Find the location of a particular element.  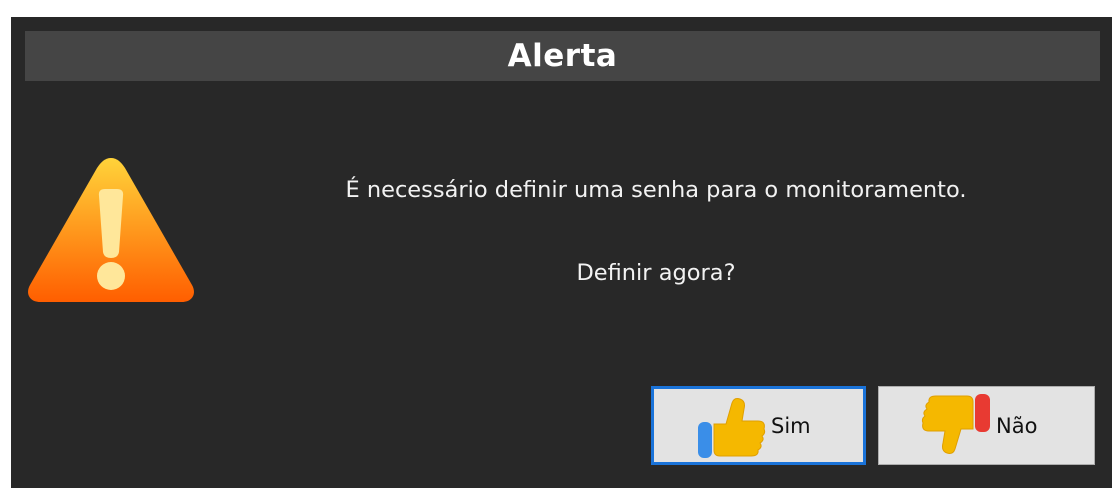

title-bar: Alerta is located at coordinates (562, 56).